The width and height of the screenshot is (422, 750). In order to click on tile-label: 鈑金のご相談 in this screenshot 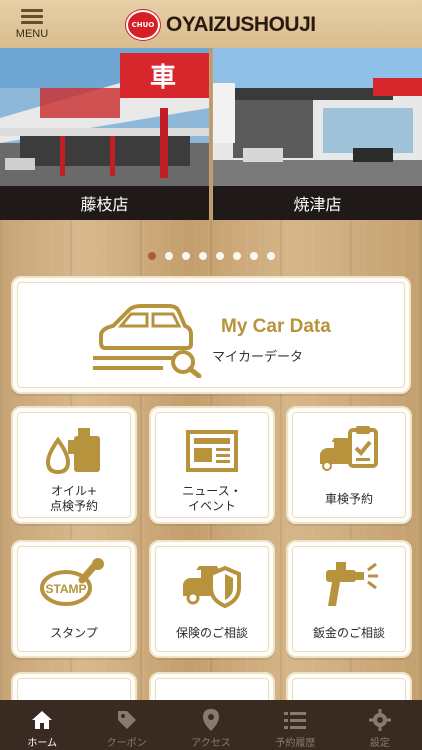, I will do `click(348, 633)`.